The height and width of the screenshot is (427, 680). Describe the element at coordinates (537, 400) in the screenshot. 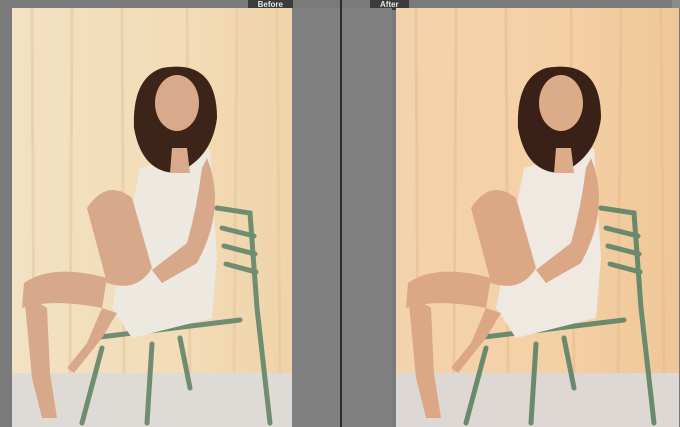

I see `floor` at that location.